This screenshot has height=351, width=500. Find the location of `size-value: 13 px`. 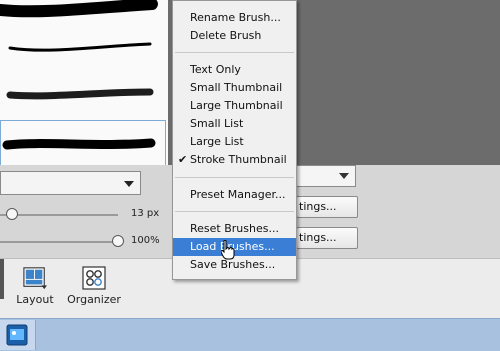

size-value: 13 px is located at coordinates (145, 213).